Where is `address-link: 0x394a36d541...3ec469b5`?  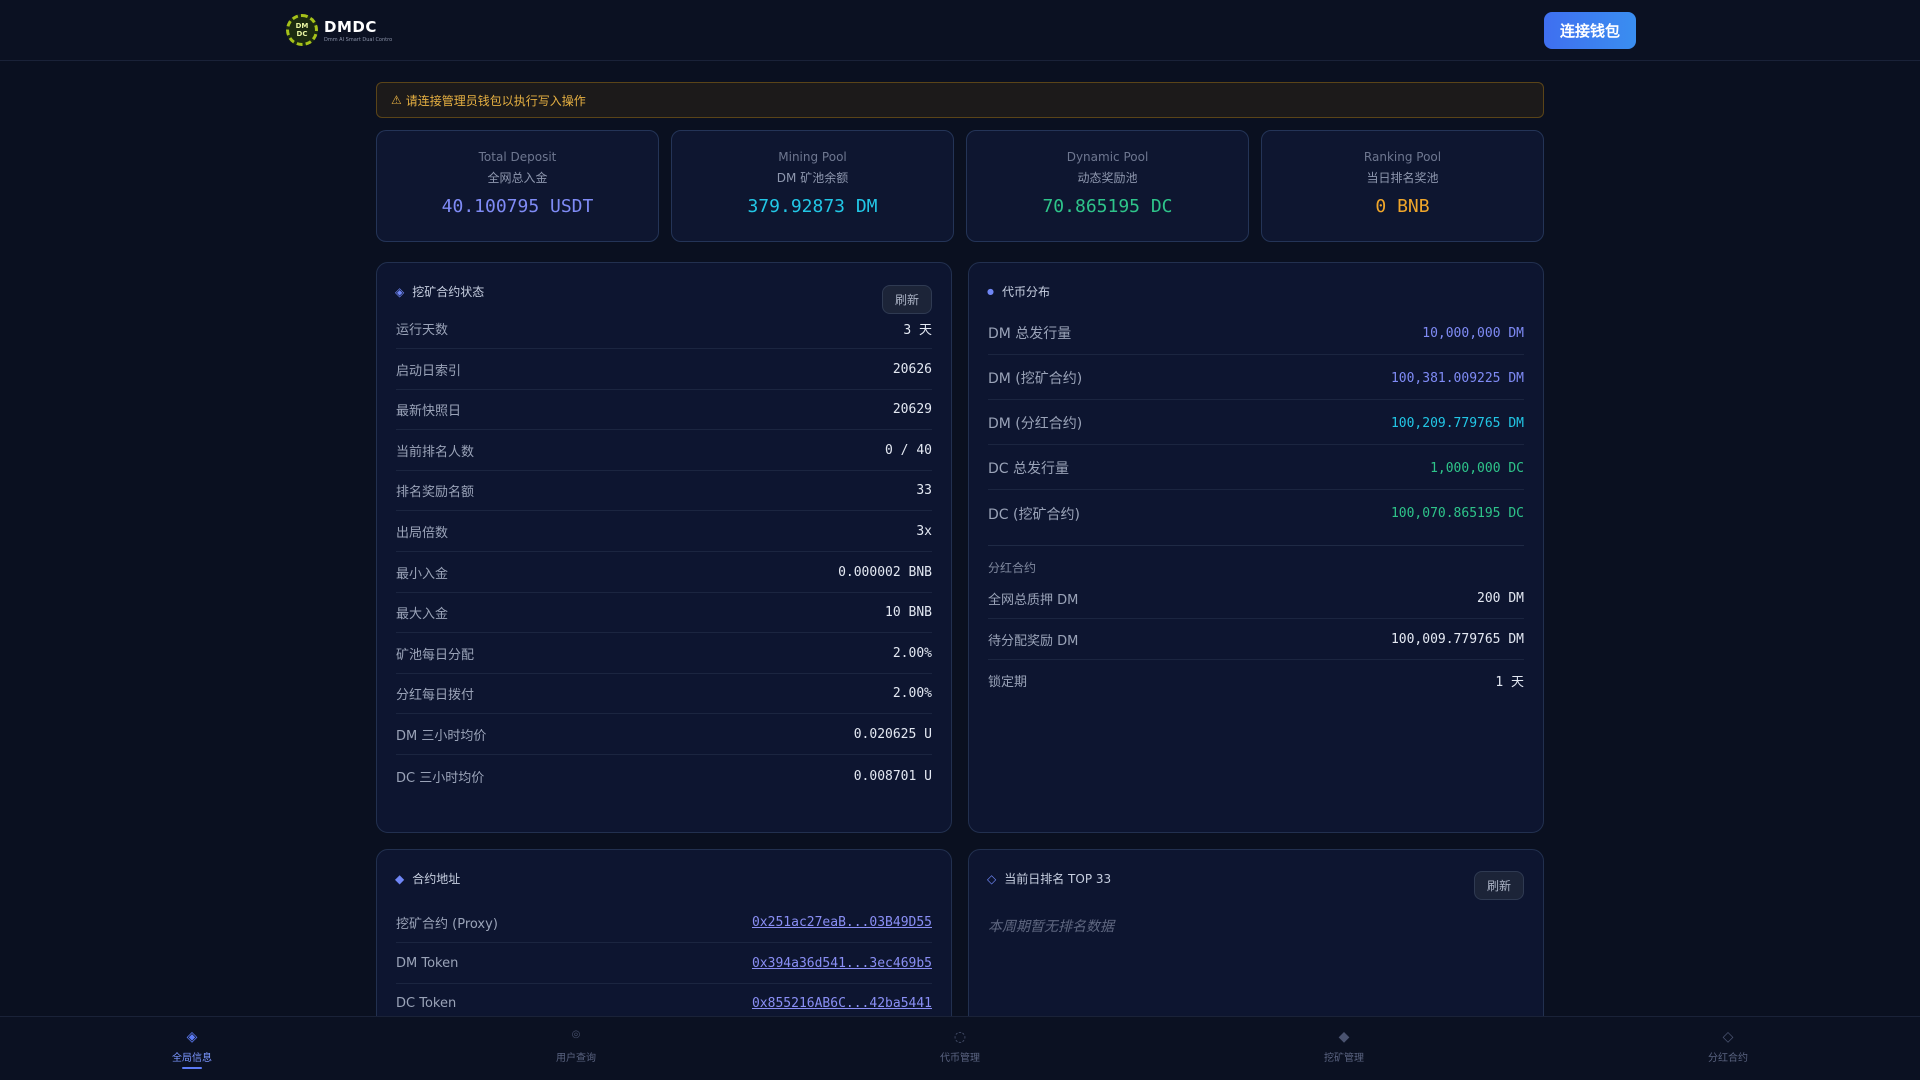
address-link: 0x394a36d541...3ec469b5 is located at coordinates (842, 963).